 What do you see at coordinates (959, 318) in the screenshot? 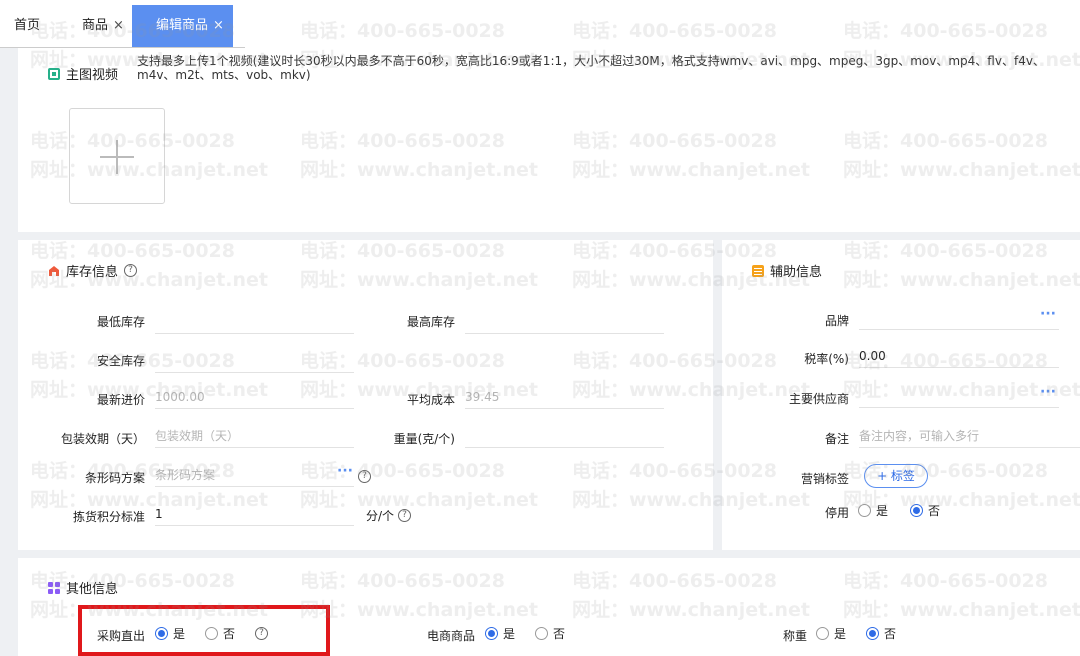
I see `brand-select` at bounding box center [959, 318].